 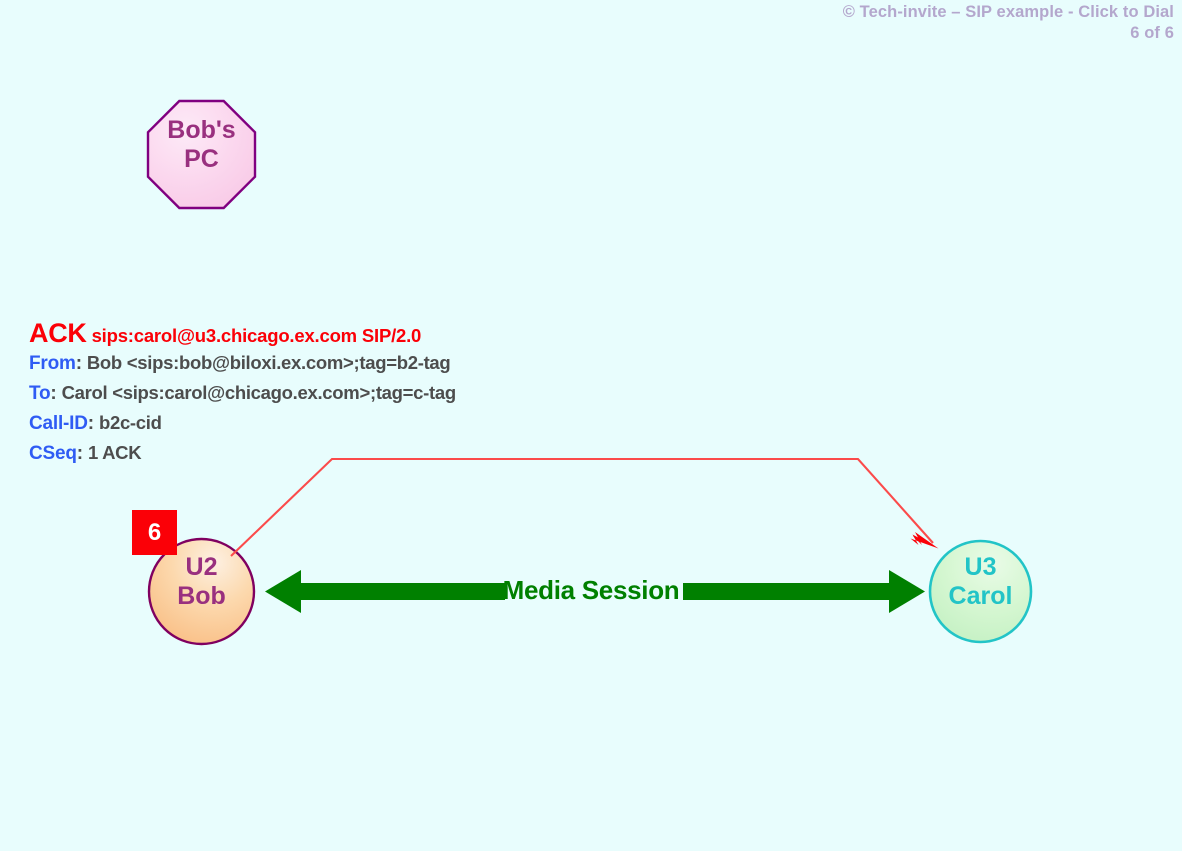 What do you see at coordinates (242, 423) in the screenshot?
I see `sip-header-callid: Call-ID: b2c-cid` at bounding box center [242, 423].